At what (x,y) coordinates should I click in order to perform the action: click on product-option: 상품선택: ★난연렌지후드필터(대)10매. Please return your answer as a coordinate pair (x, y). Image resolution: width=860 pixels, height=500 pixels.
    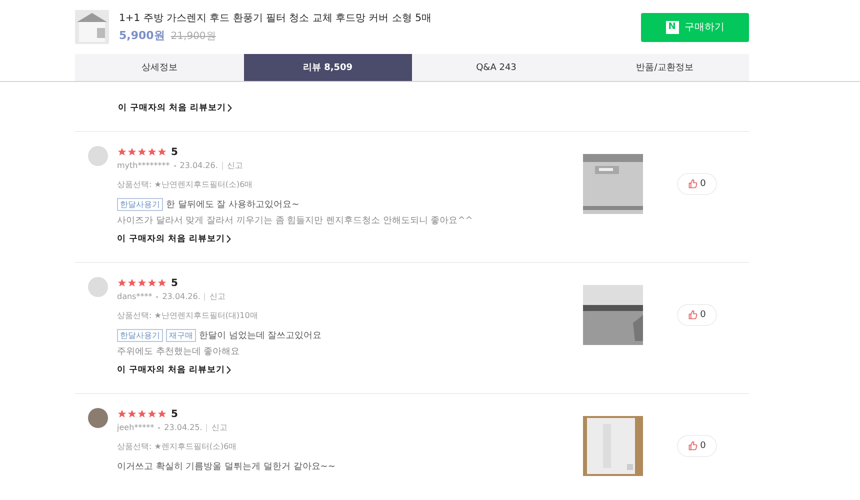
    Looking at the image, I should click on (350, 315).